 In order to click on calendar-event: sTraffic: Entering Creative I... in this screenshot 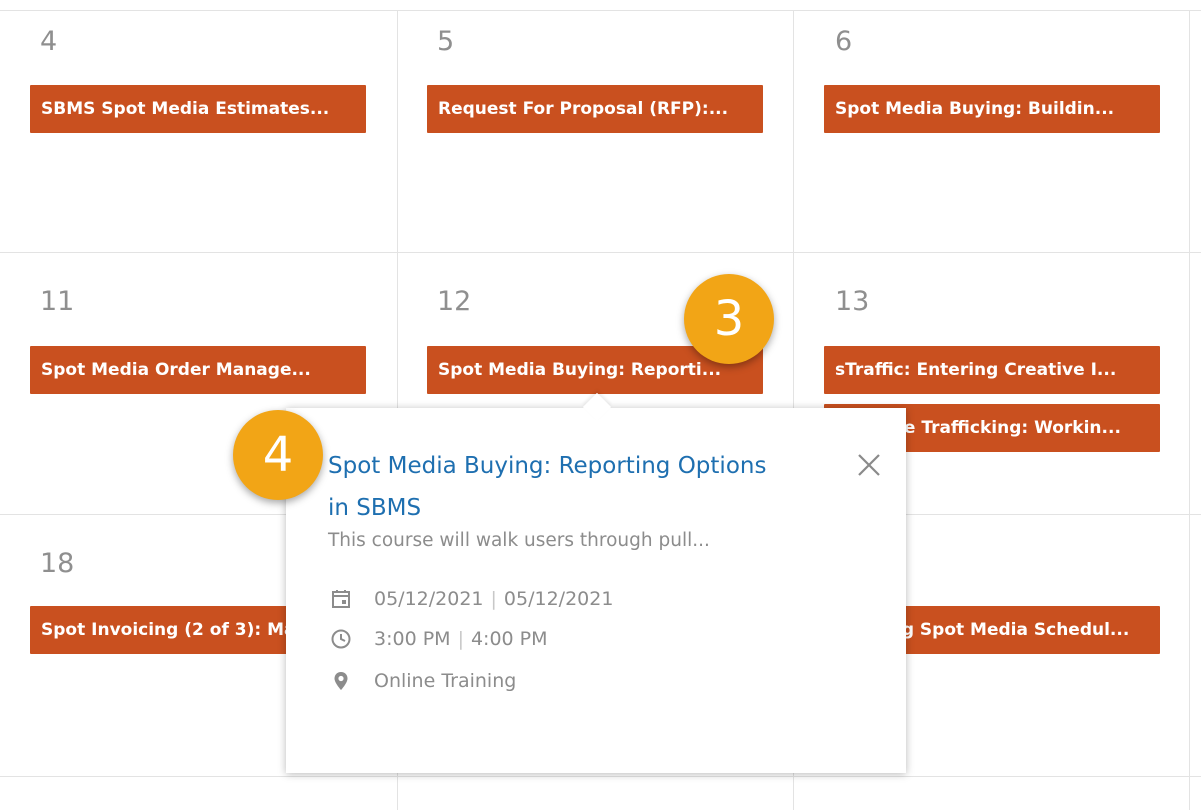, I will do `click(992, 370)`.